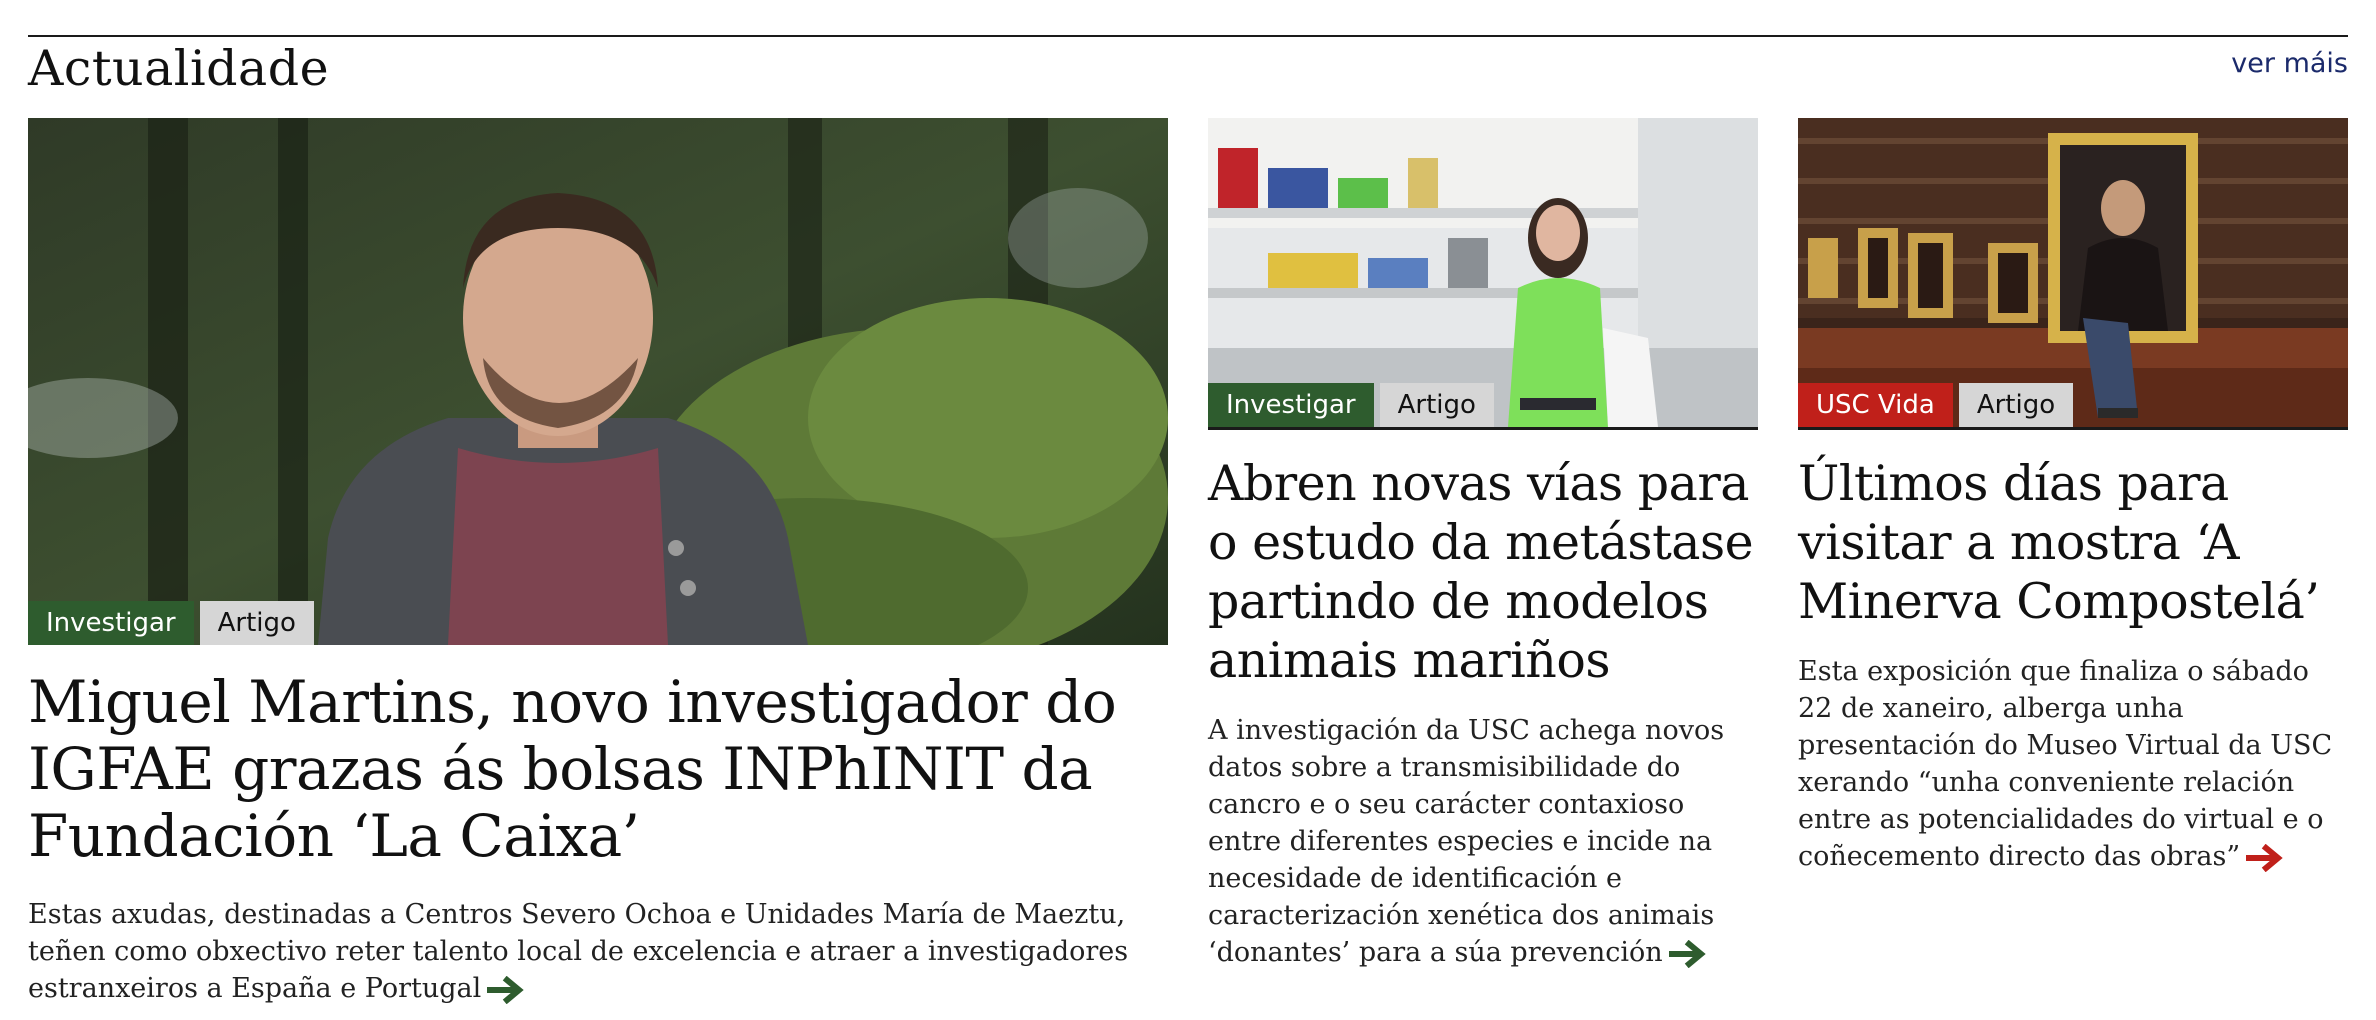  I want to click on section-title: Actualidade, so click(179, 68).